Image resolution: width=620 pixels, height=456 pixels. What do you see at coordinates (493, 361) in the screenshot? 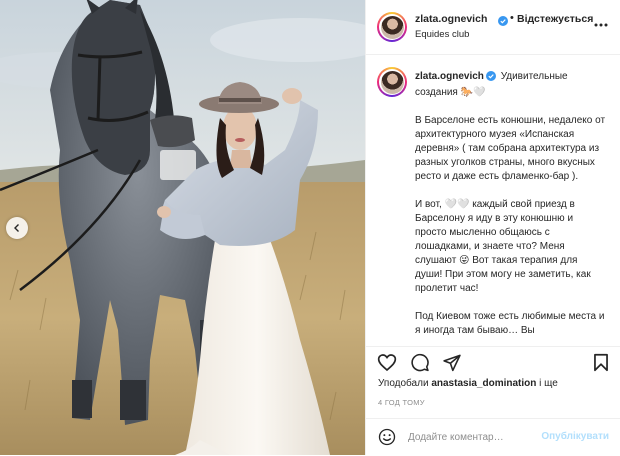
I see `action-bar` at bounding box center [493, 361].